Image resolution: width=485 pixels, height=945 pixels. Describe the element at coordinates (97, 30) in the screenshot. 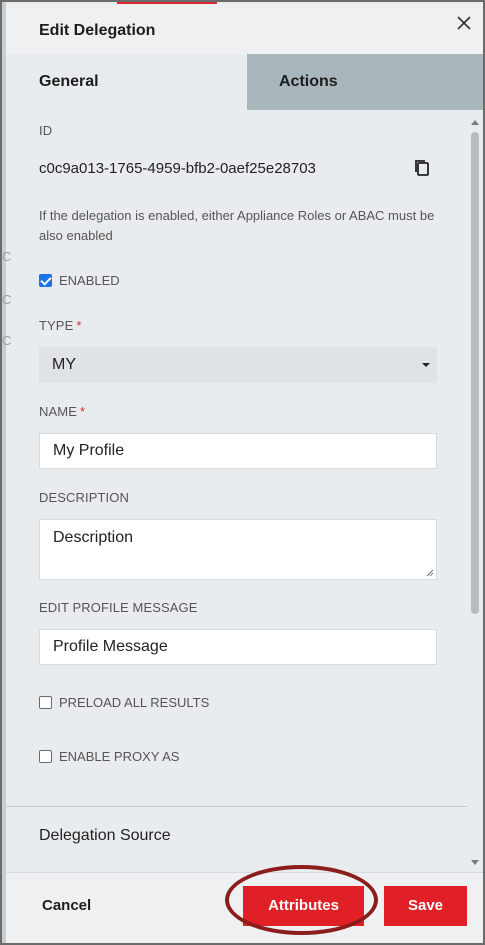

I see `dialog-title: Edit Delegation` at that location.